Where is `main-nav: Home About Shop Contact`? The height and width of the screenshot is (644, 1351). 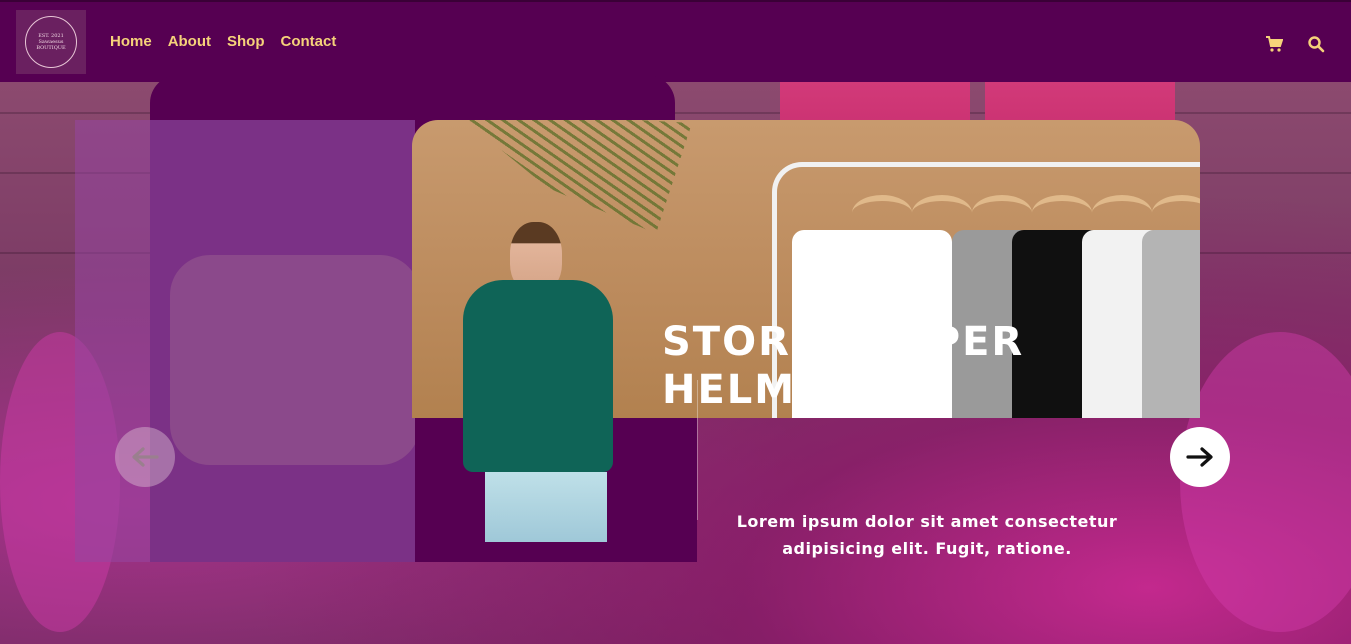
main-nav: Home About Shop Contact is located at coordinates (223, 41).